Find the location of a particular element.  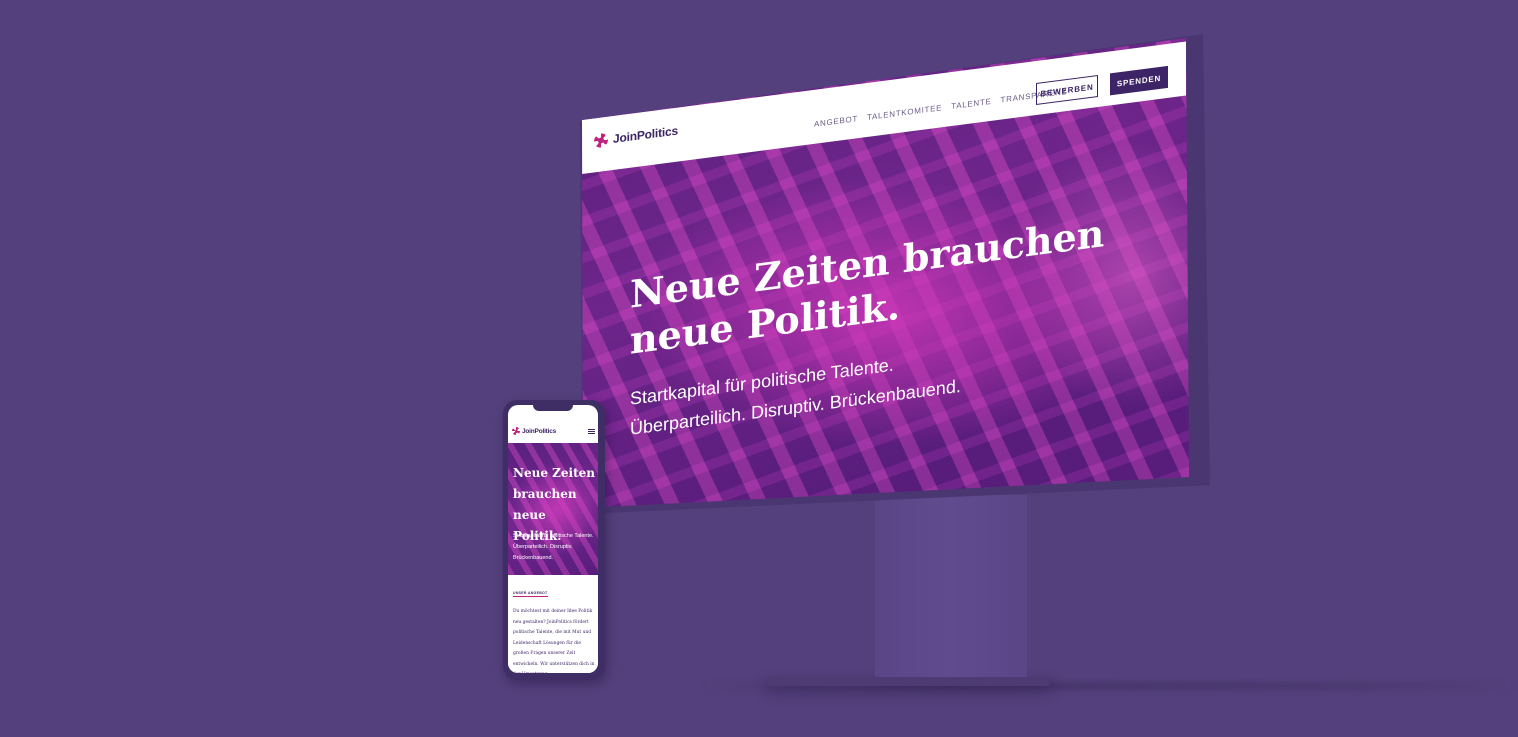

site-logo: JoinPolitics is located at coordinates (636, 136).